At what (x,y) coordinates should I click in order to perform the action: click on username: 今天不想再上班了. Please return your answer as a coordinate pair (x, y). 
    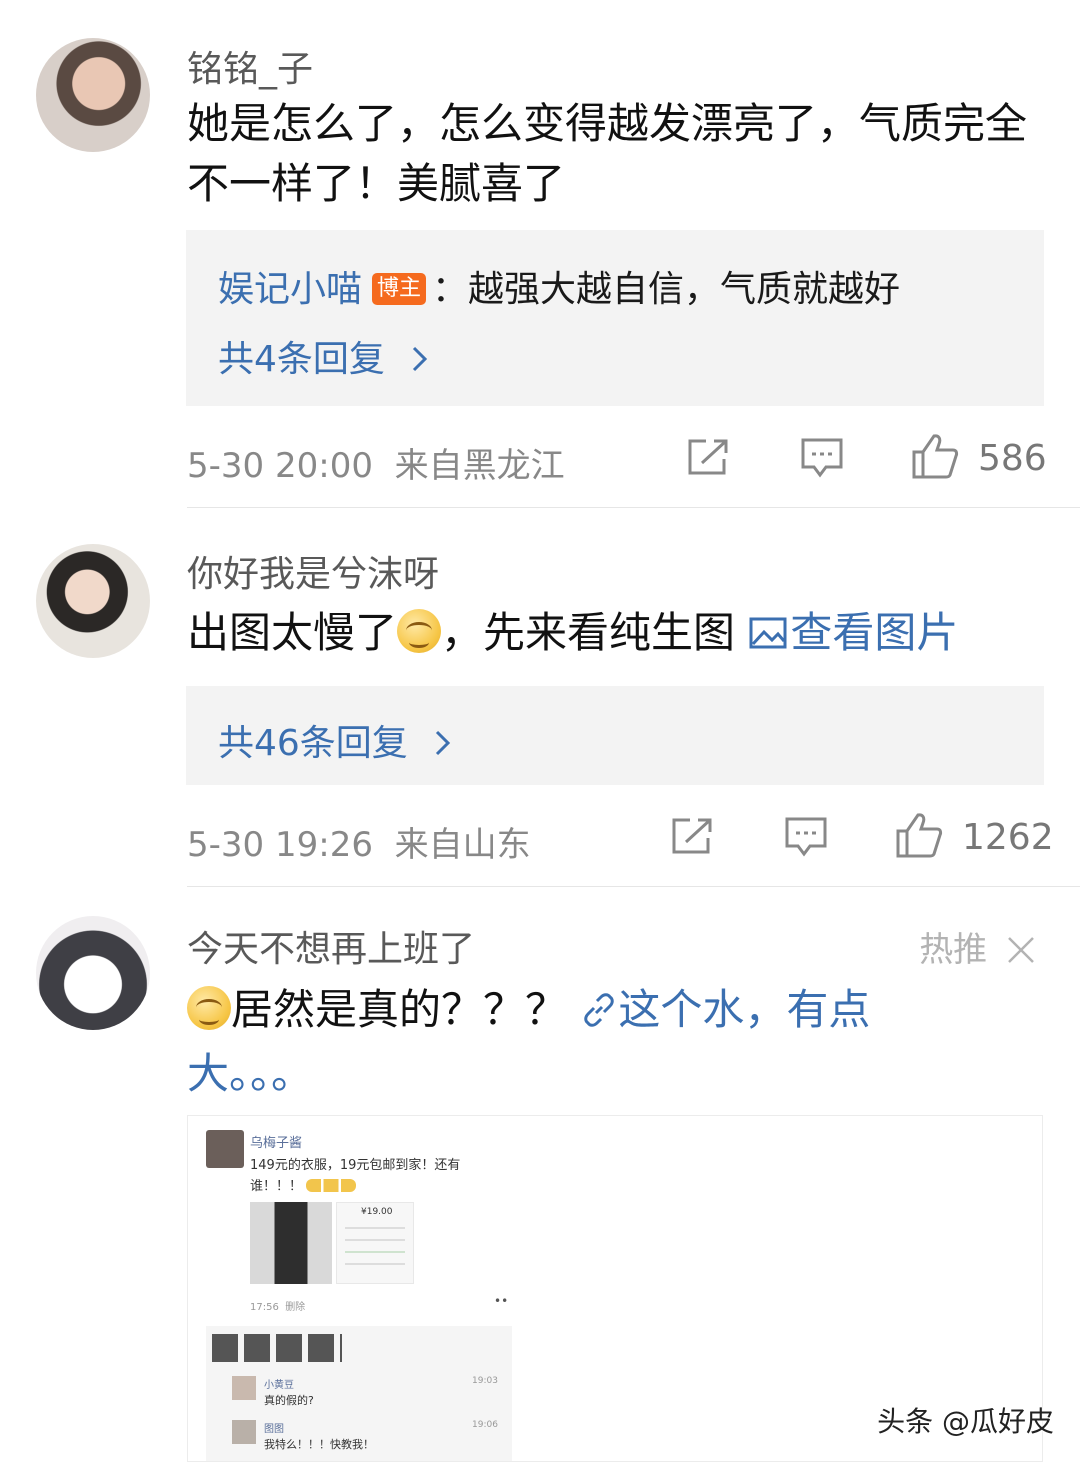
    Looking at the image, I should click on (331, 946).